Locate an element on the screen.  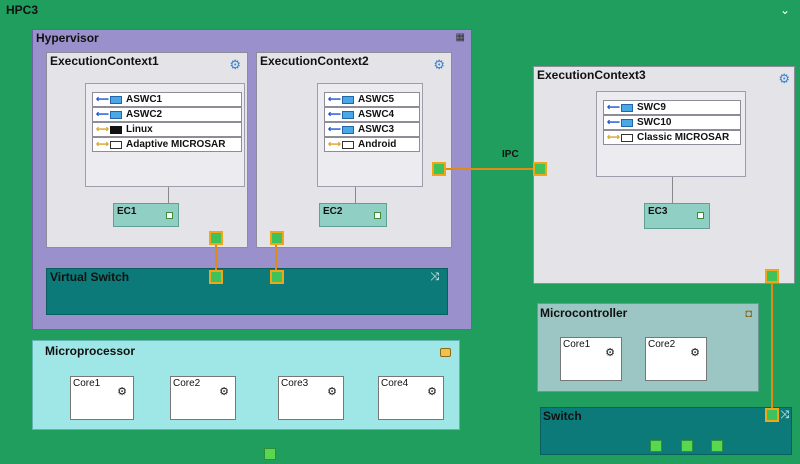
swc-item: ⟵ ASWC3 is located at coordinates (372, 129).